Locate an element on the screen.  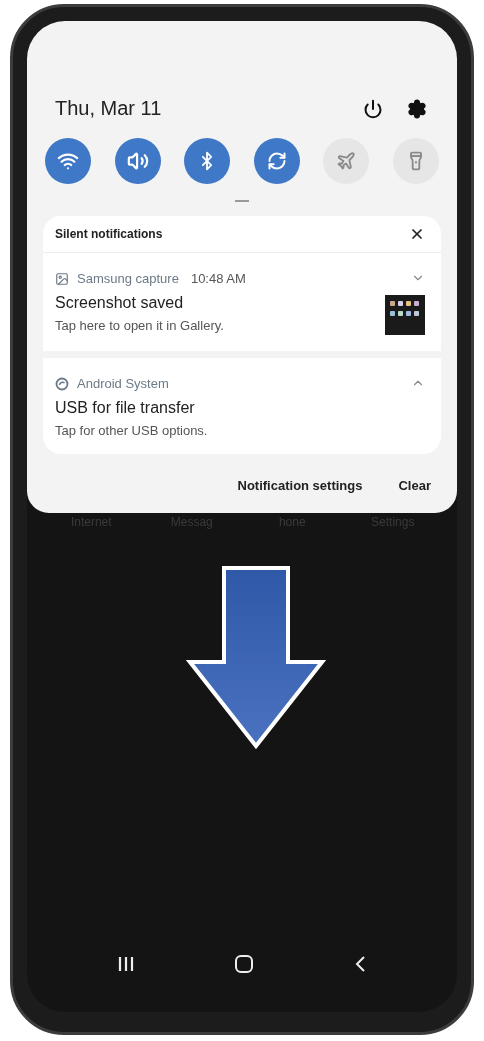
notification-title: USB for file transfer is located at coordinates (125, 408).